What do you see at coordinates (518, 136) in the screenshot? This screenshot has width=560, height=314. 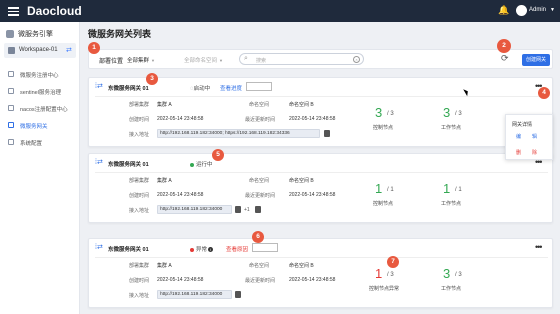 I see `menu-item-edit: 编` at bounding box center [518, 136].